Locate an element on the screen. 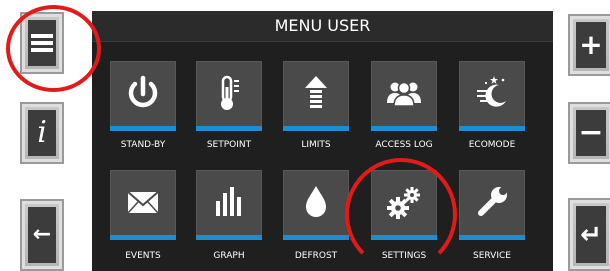 Image resolution: width=610 pixels, height=271 pixels. envelope-icon is located at coordinates (143, 202).